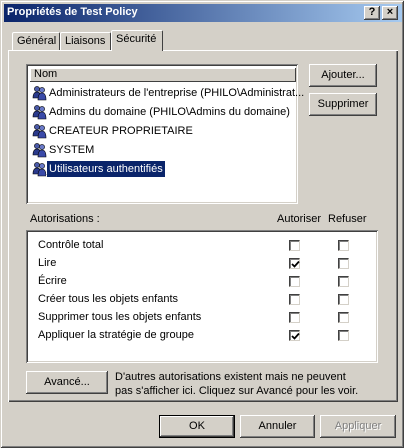  I want to click on close-button: ×, so click(390, 13).